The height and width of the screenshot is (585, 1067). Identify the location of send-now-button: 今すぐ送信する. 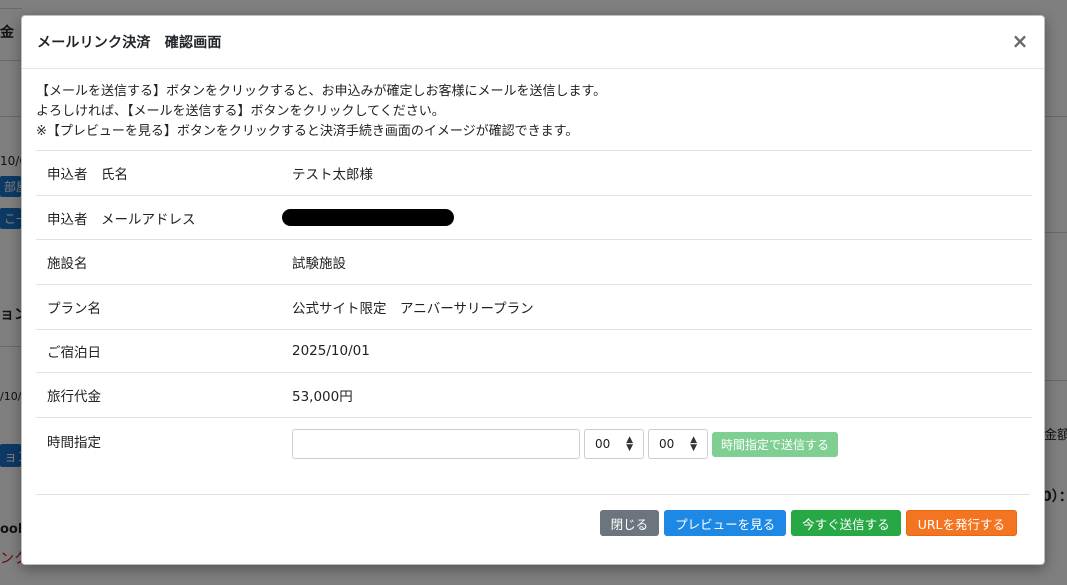
(846, 523).